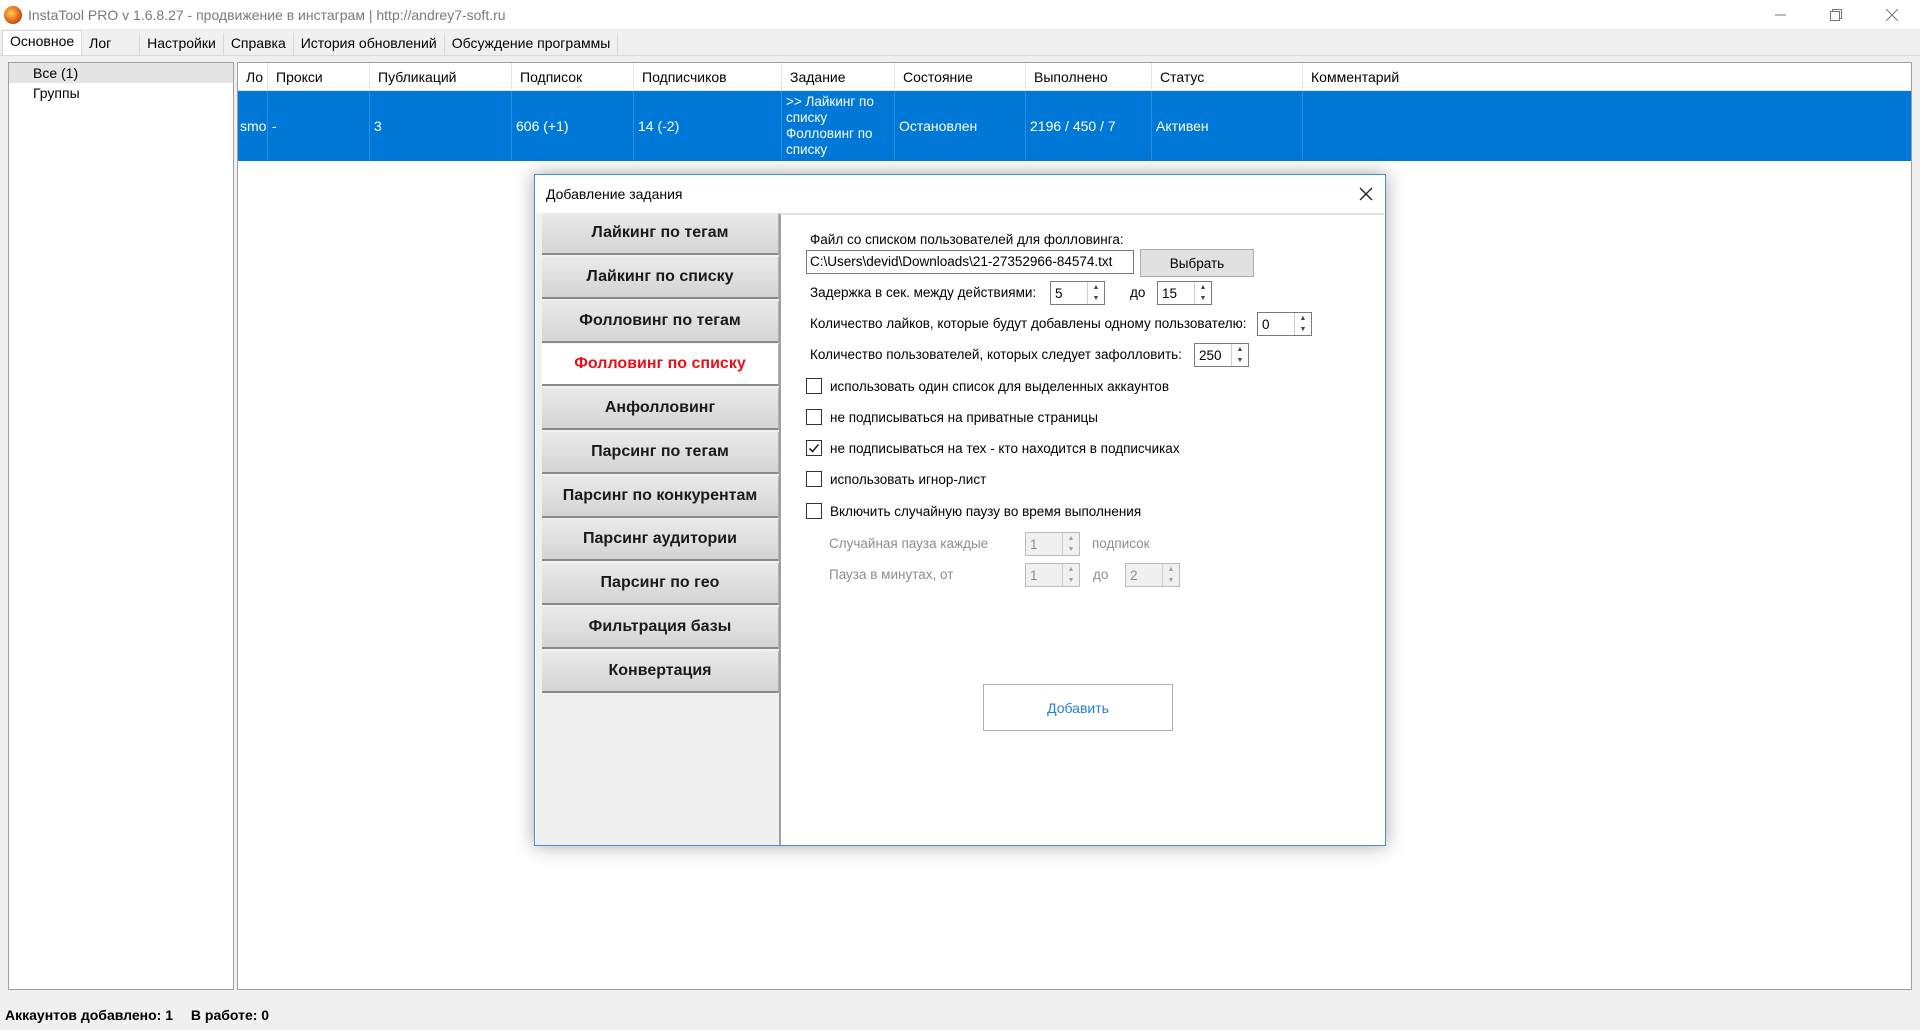 The image size is (1920, 1030). Describe the element at coordinates (908, 479) in the screenshot. I see `checkbox-ignore-list-label: использовать игнор-лист` at that location.